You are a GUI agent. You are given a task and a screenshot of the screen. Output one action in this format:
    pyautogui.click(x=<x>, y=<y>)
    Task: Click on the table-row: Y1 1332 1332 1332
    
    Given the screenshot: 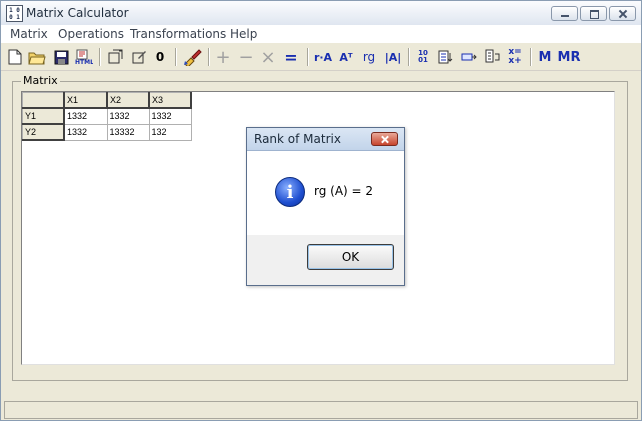 What is the action you would take?
    pyautogui.click(x=107, y=116)
    